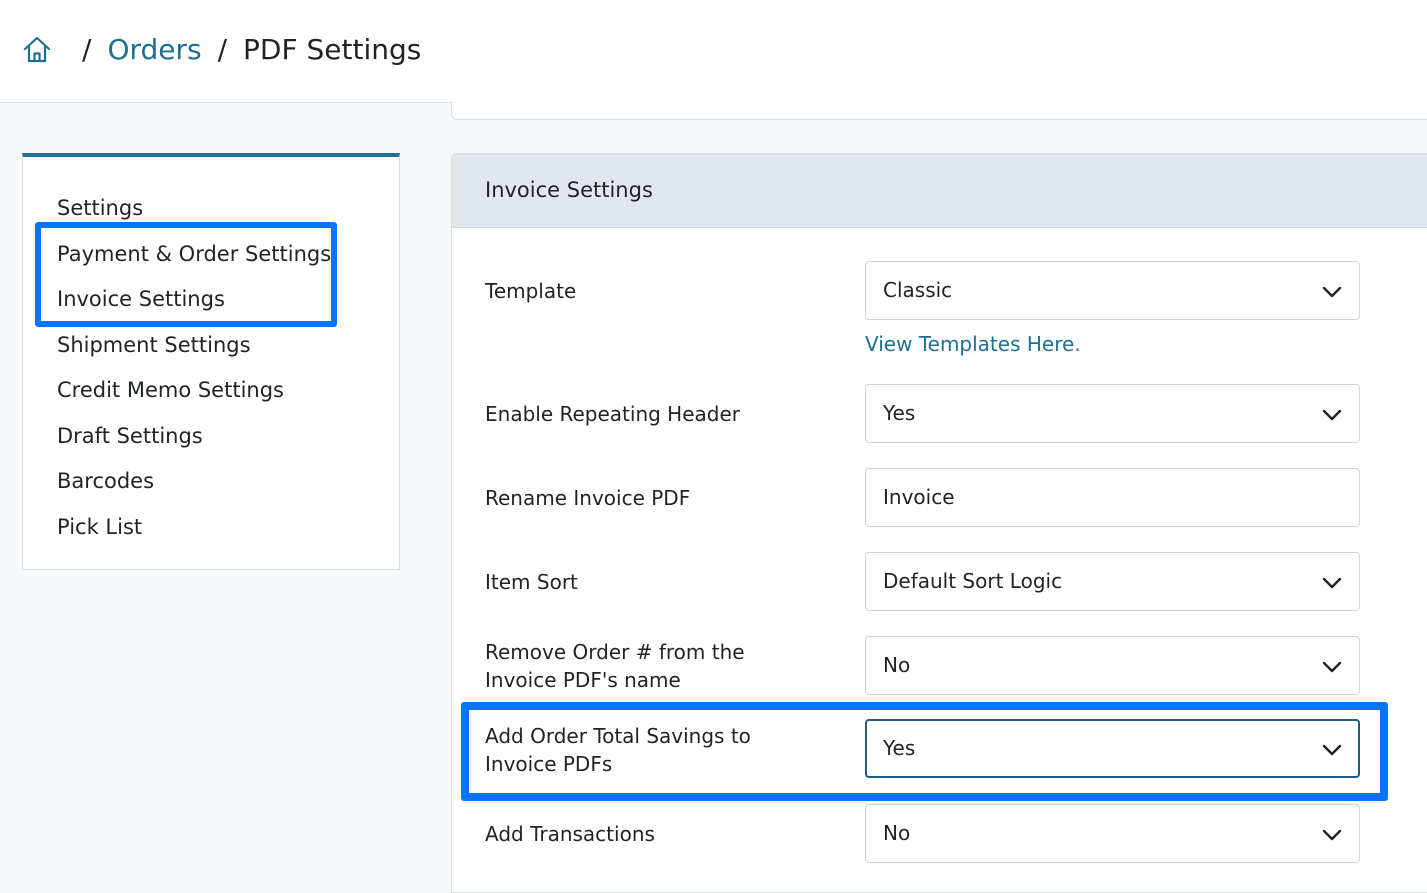 The height and width of the screenshot is (893, 1427). What do you see at coordinates (897, 665) in the screenshot?
I see `remove-order-number-select-value: No` at bounding box center [897, 665].